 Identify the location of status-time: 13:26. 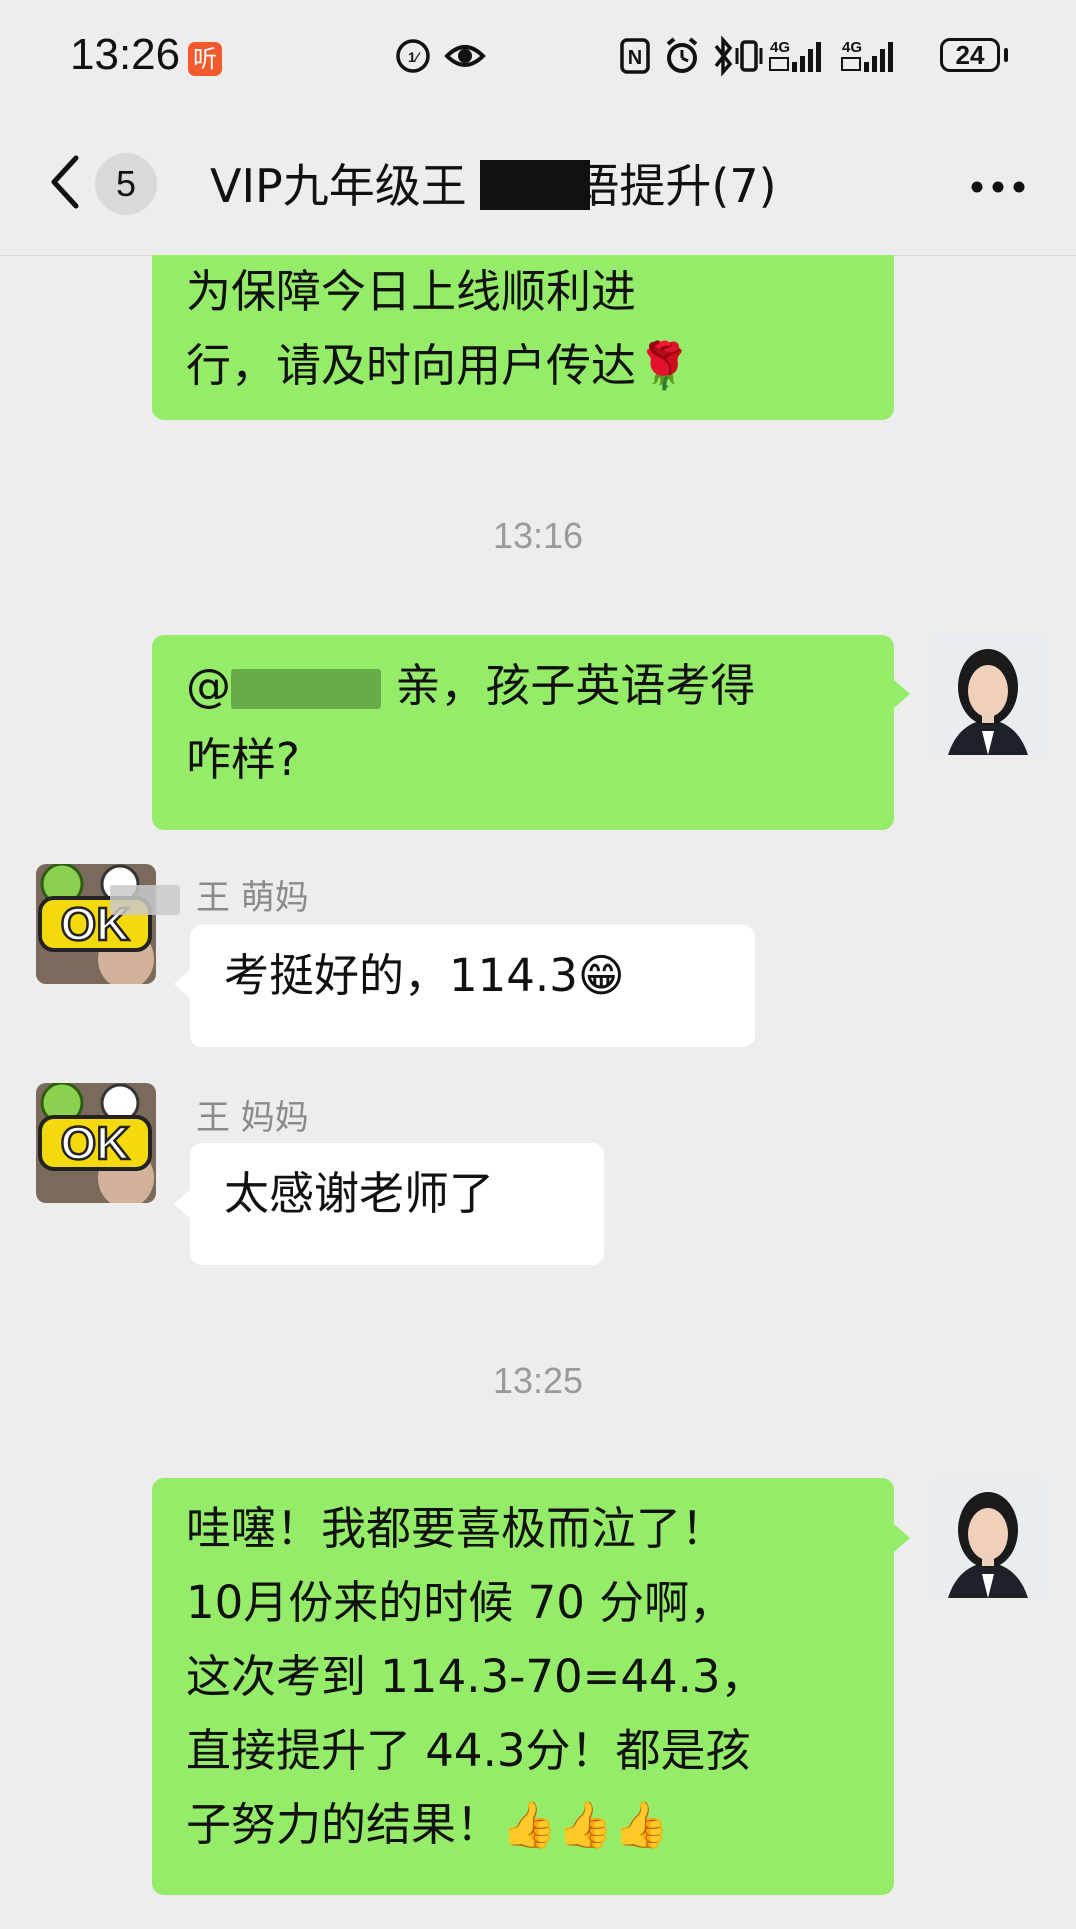
(125, 54).